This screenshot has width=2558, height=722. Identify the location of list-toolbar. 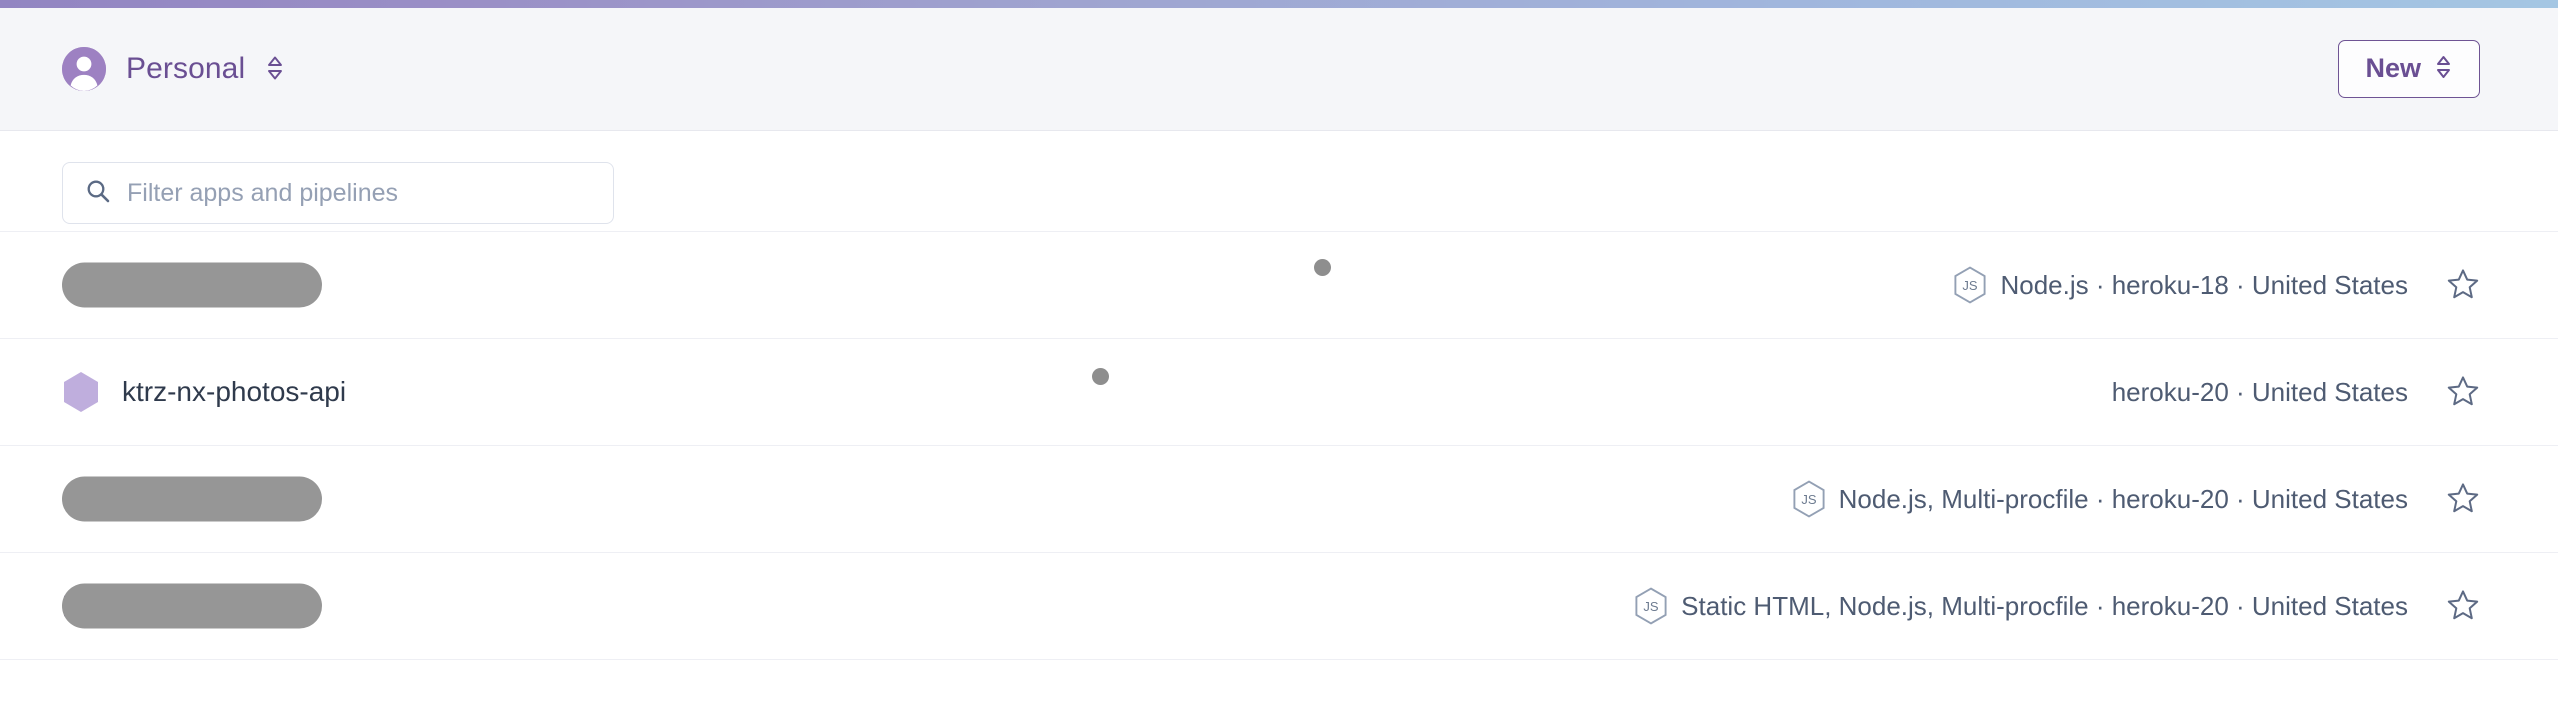
(1279, 181).